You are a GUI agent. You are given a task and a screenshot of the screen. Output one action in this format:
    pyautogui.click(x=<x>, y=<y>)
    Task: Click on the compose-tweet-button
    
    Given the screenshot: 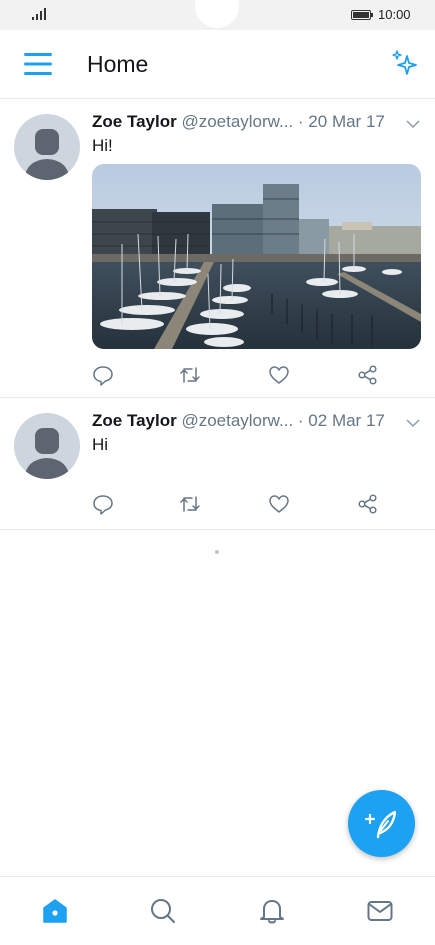 What is the action you would take?
    pyautogui.click(x=381, y=823)
    